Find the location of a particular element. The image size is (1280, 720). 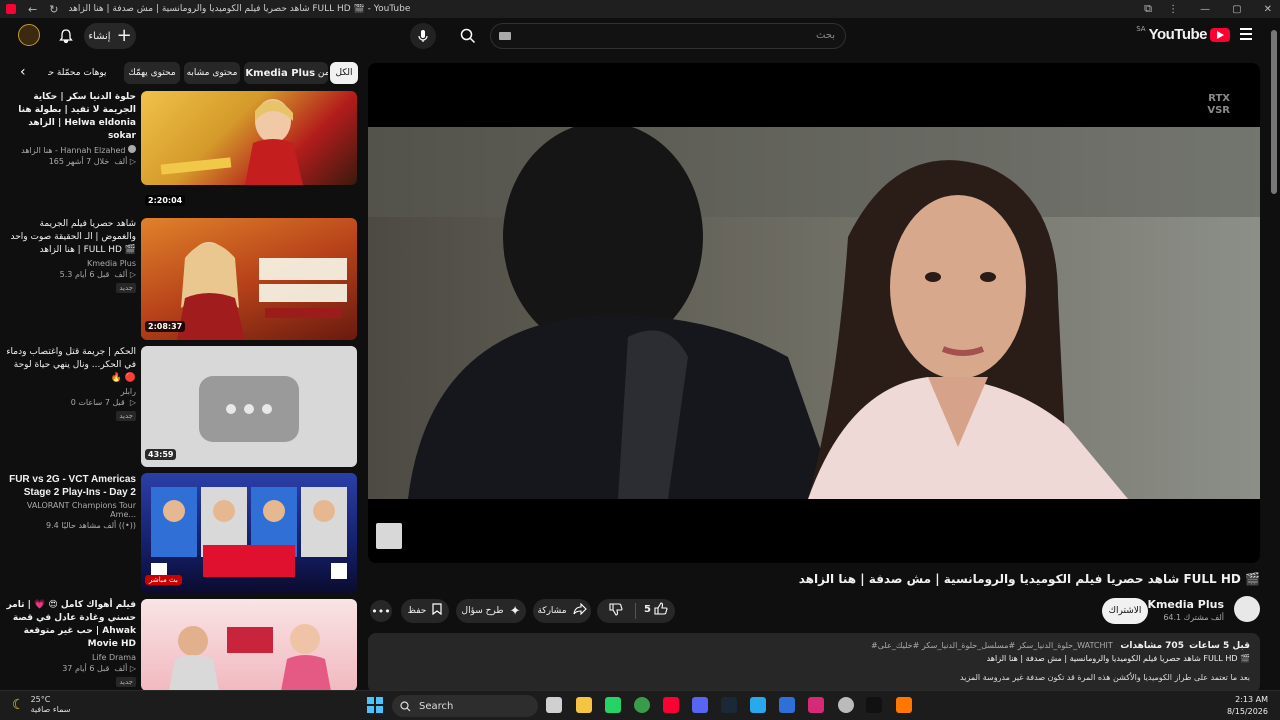

extensions-icon: ⧉ is located at coordinates (1148, 9).